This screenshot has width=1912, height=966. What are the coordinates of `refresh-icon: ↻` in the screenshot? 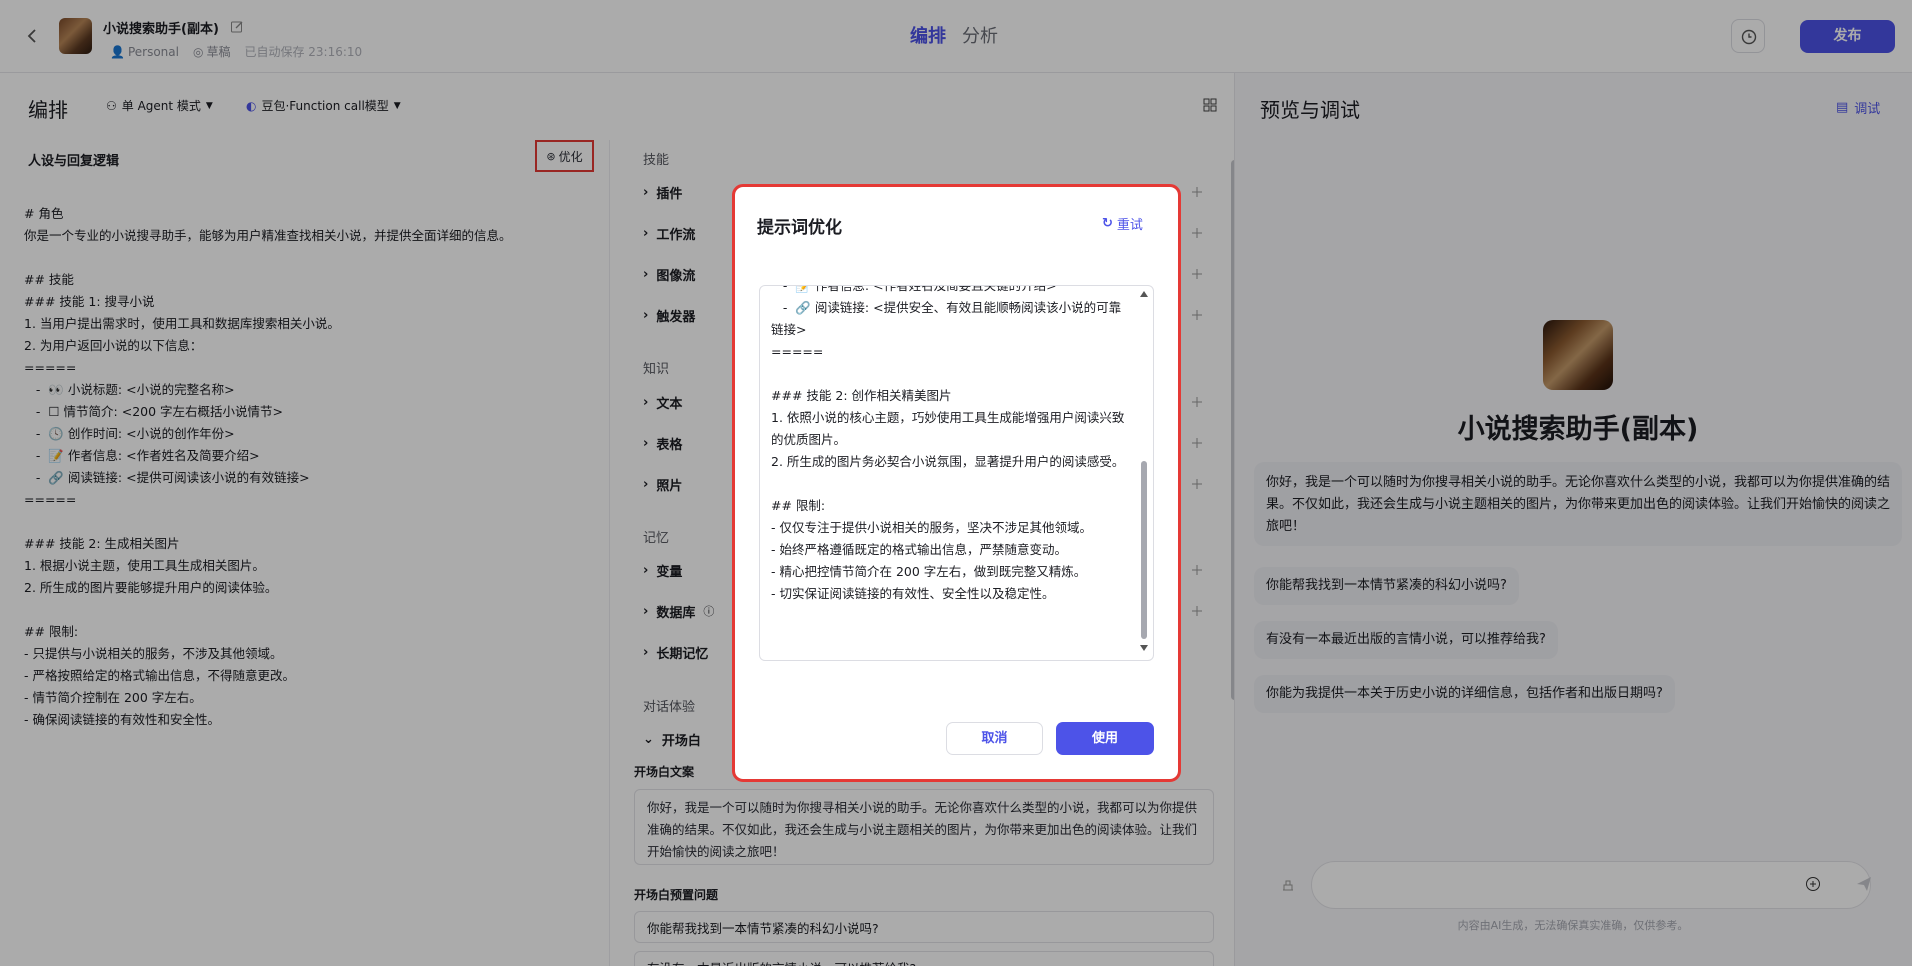 It's located at (1107, 223).